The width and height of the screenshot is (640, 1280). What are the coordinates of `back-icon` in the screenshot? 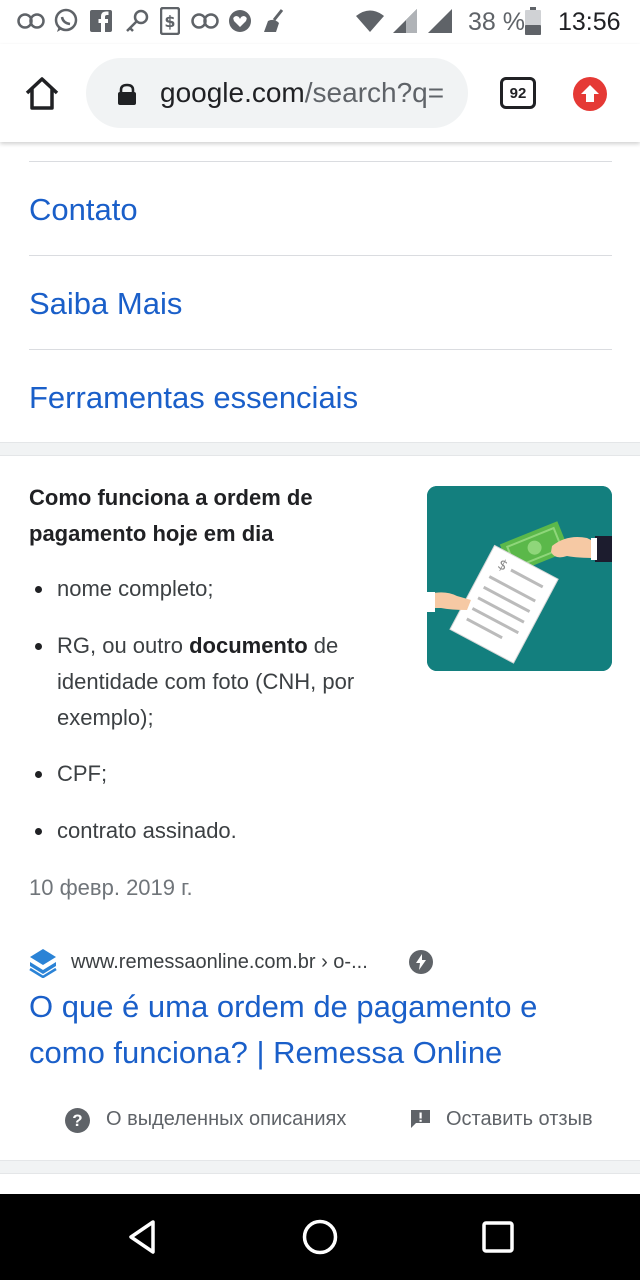 It's located at (142, 1237).